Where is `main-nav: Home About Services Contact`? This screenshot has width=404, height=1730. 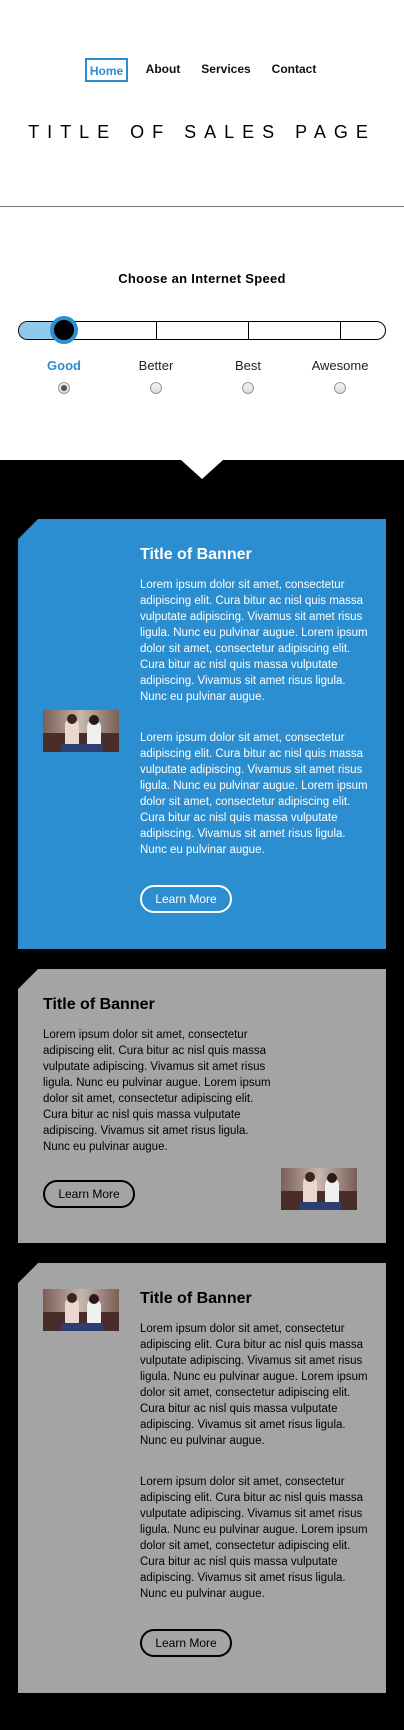
main-nav: Home About Services Contact is located at coordinates (202, 71).